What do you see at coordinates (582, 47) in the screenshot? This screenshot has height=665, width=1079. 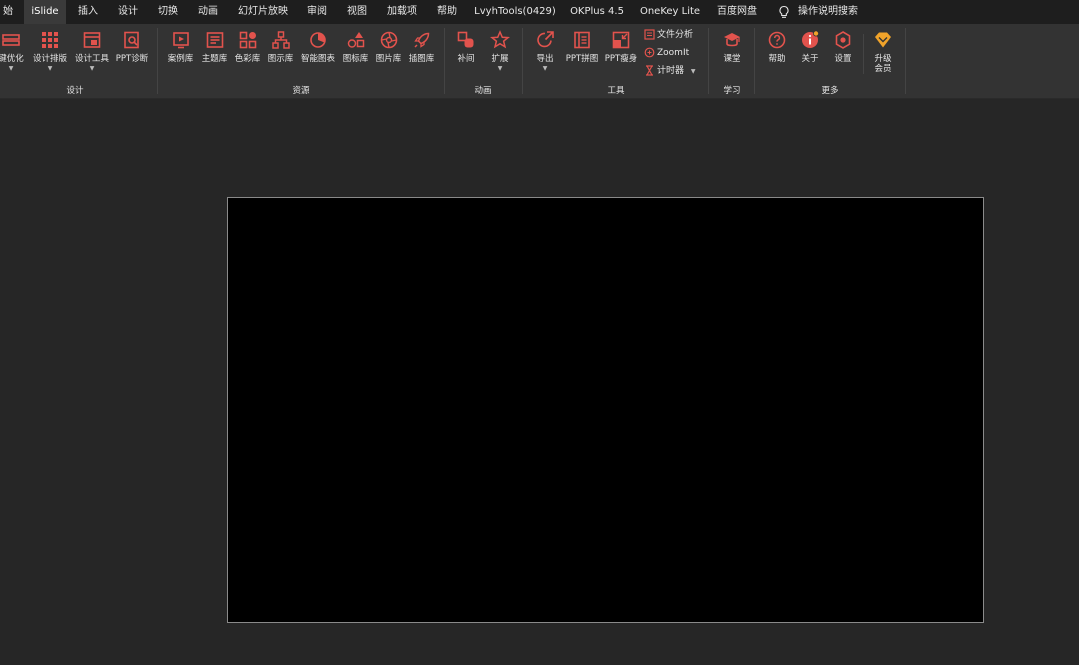 I see `ppt-stitch-button: PPT拼图` at bounding box center [582, 47].